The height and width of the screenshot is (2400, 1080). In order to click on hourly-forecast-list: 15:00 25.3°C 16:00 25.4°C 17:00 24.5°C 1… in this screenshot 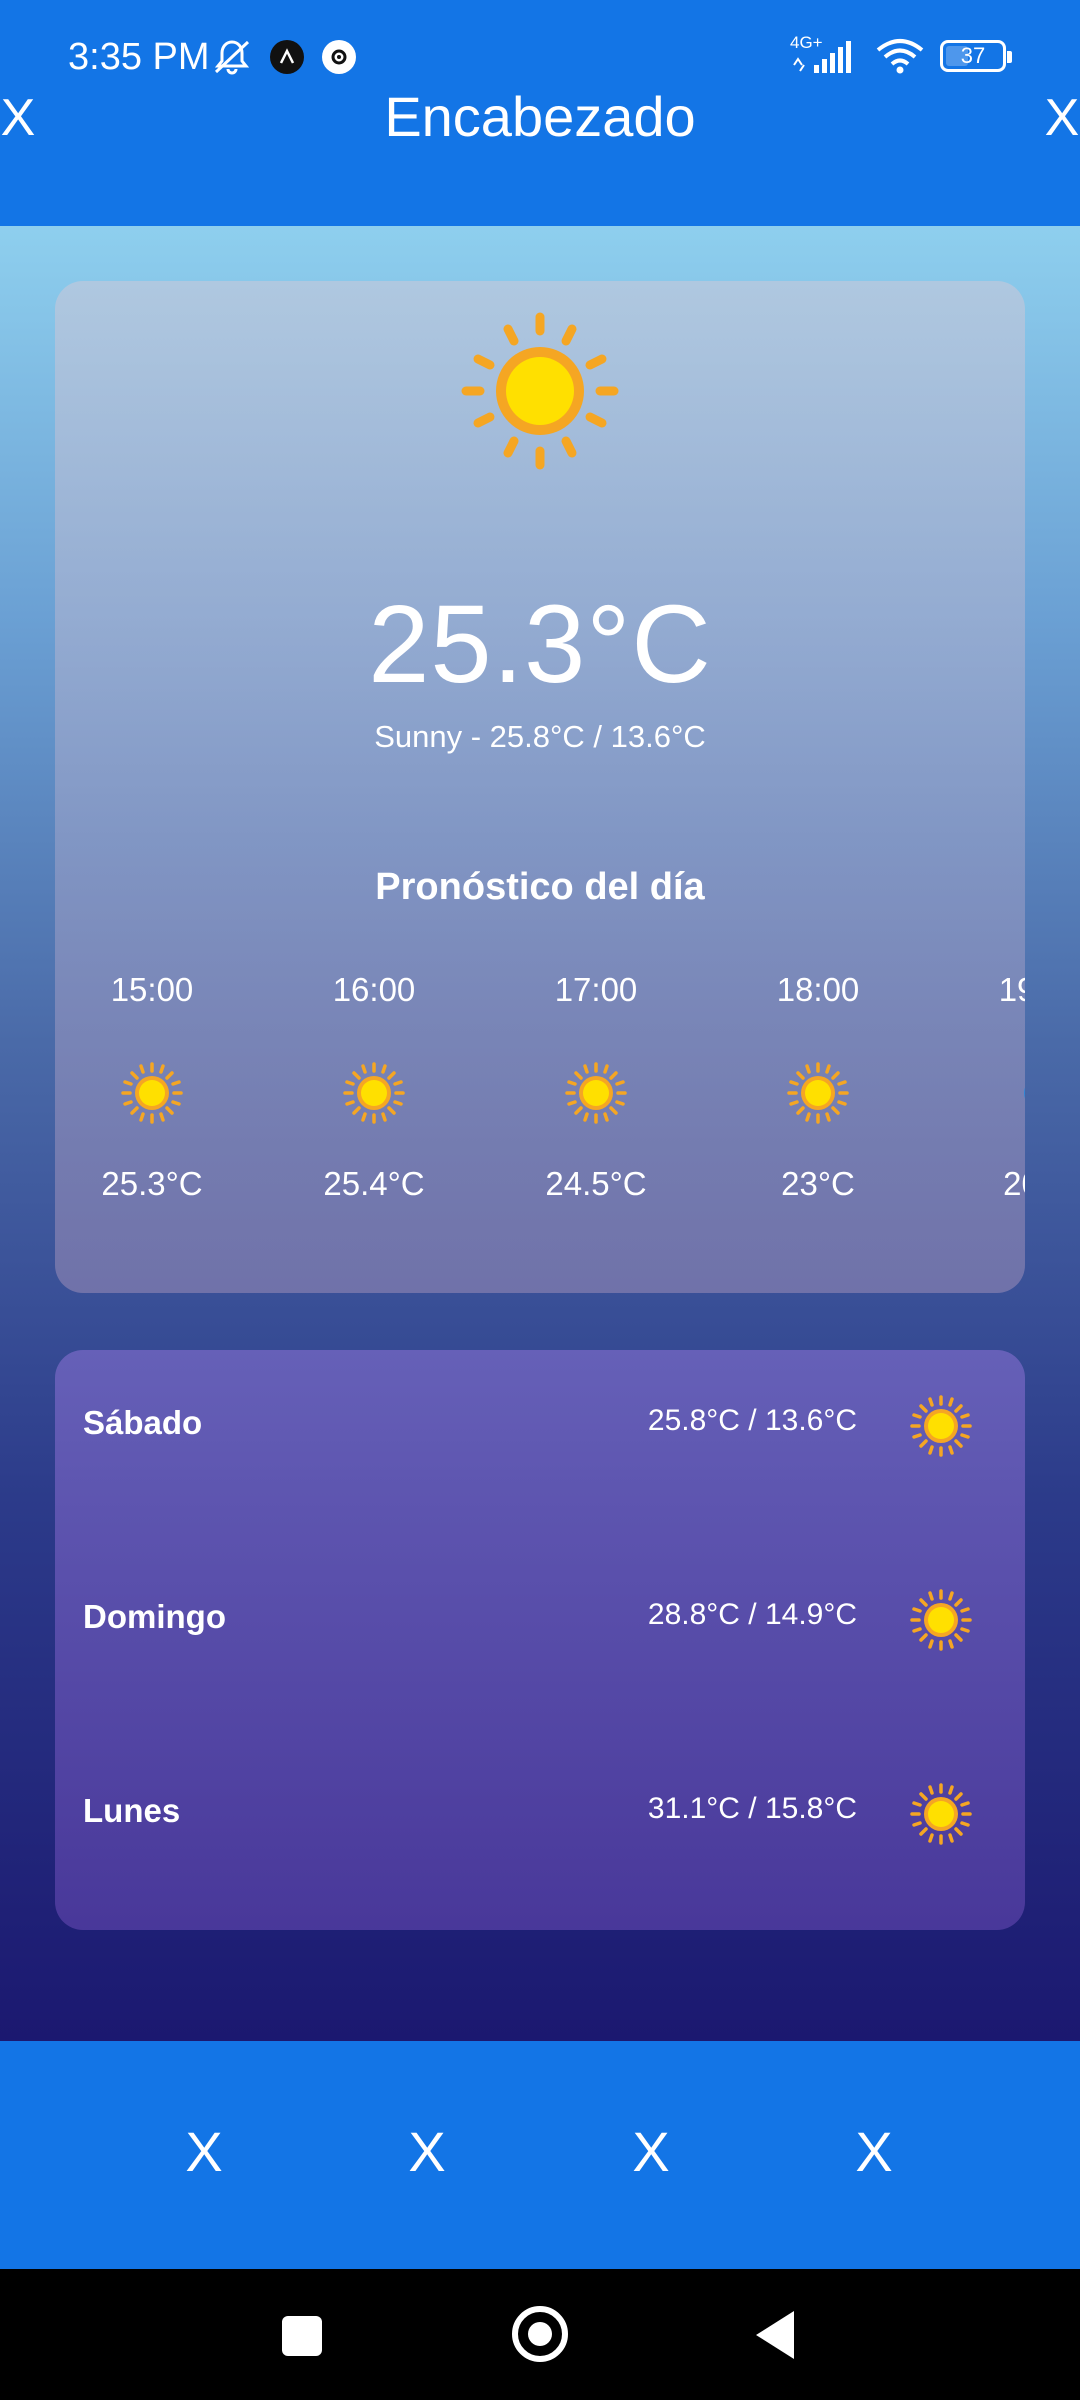, I will do `click(540, 1096)`.